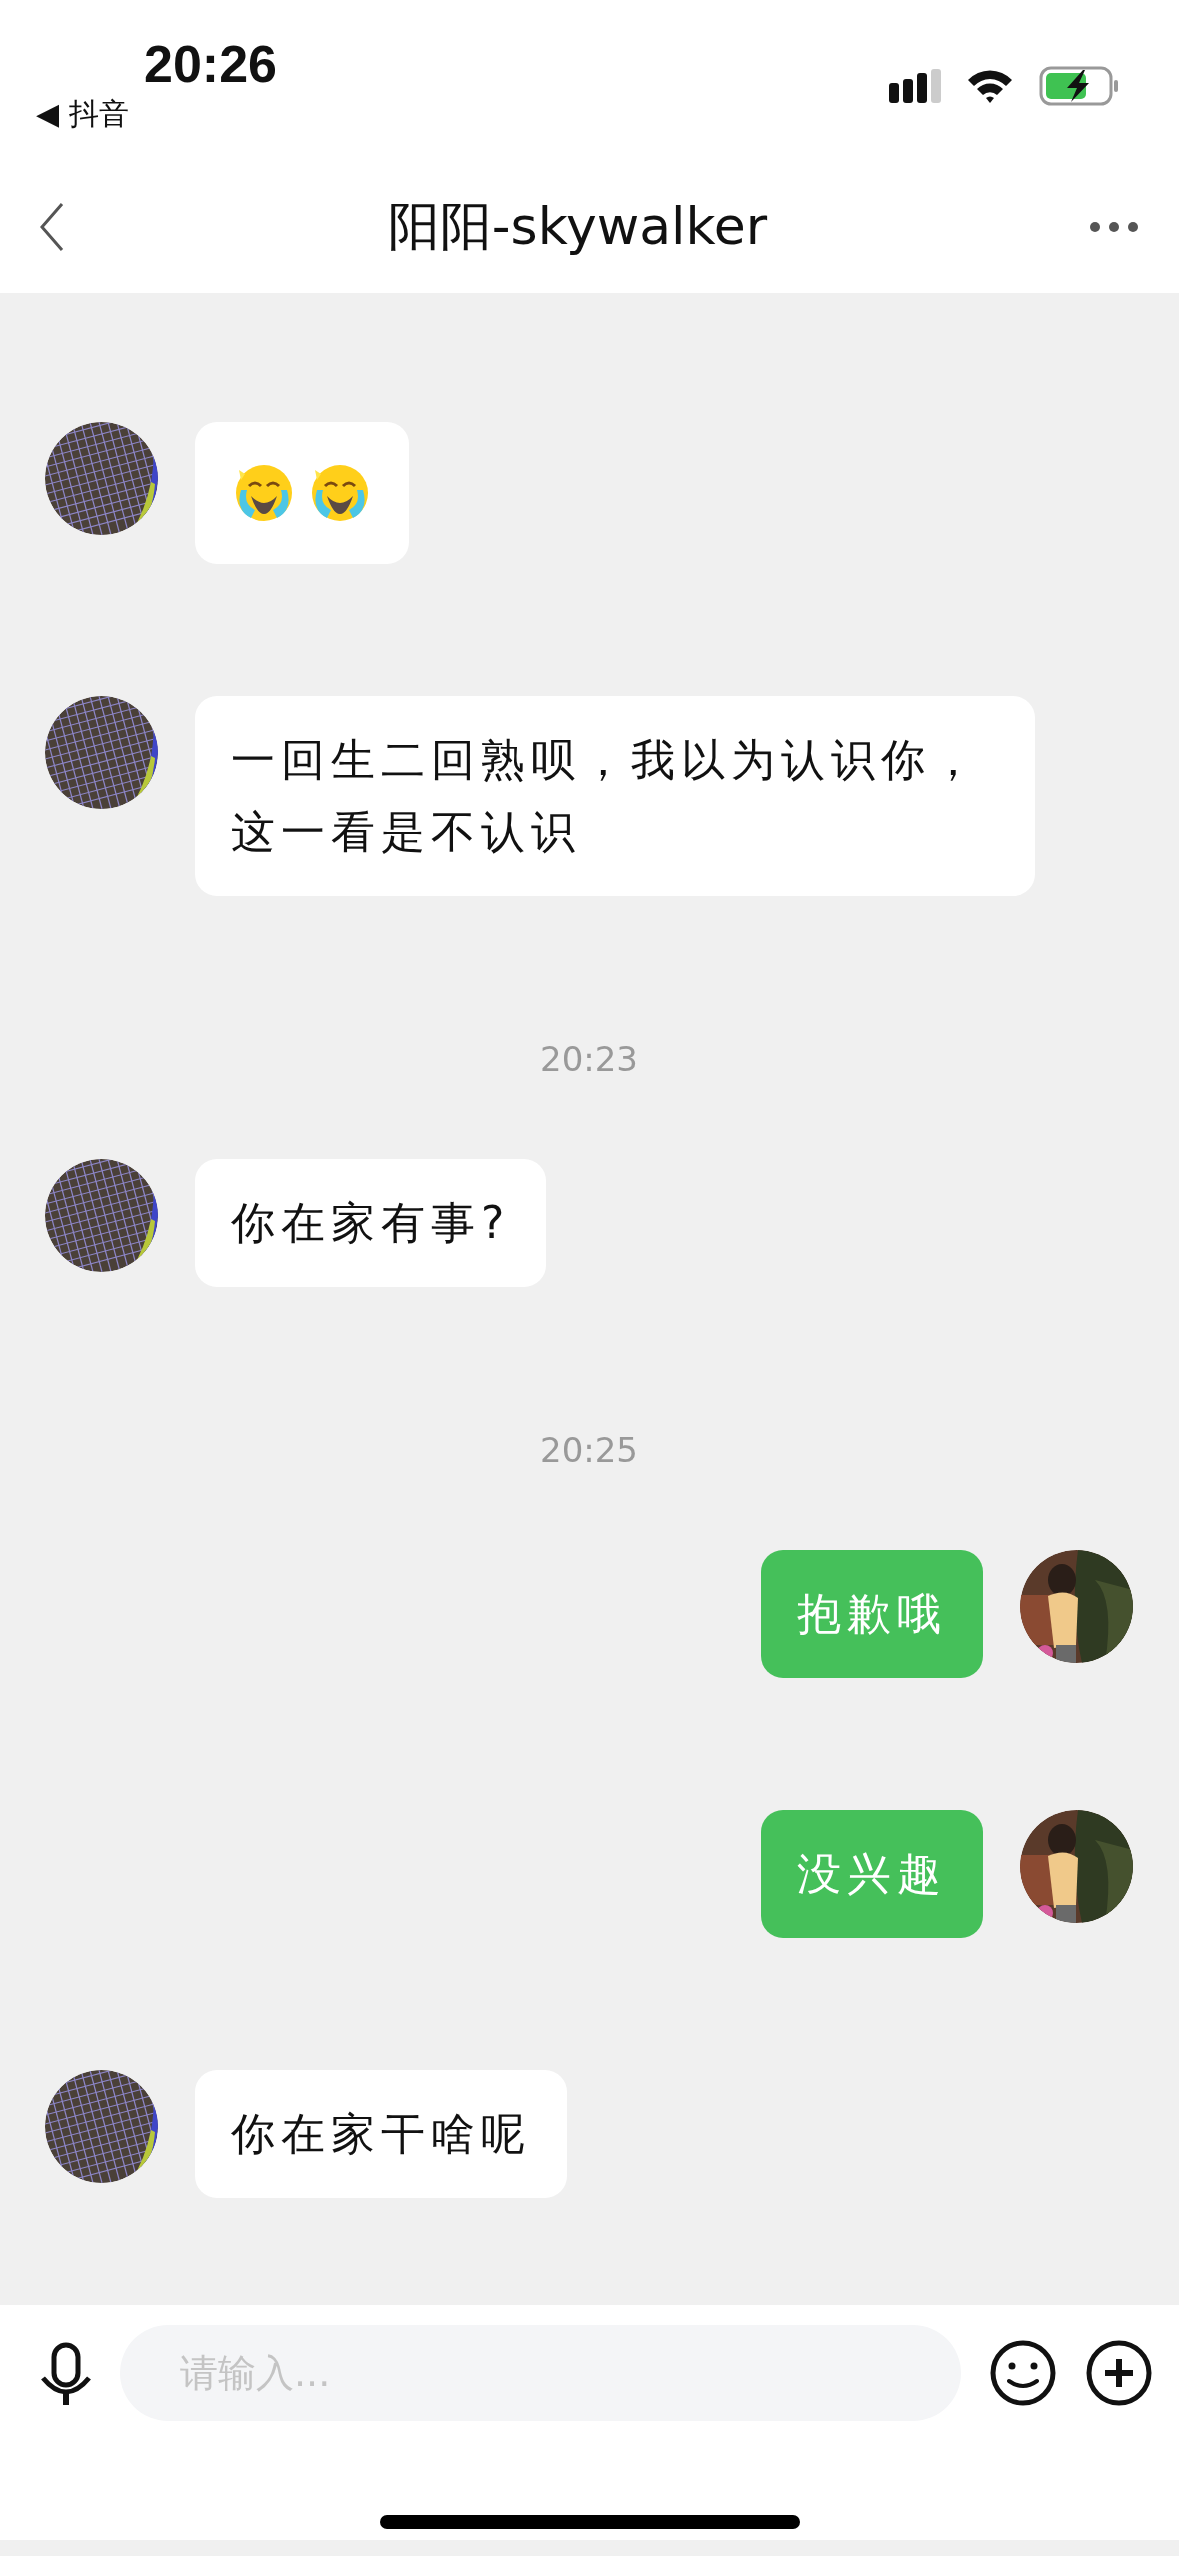 The height and width of the screenshot is (2556, 1179). I want to click on emoji-icon, so click(1023, 2373).